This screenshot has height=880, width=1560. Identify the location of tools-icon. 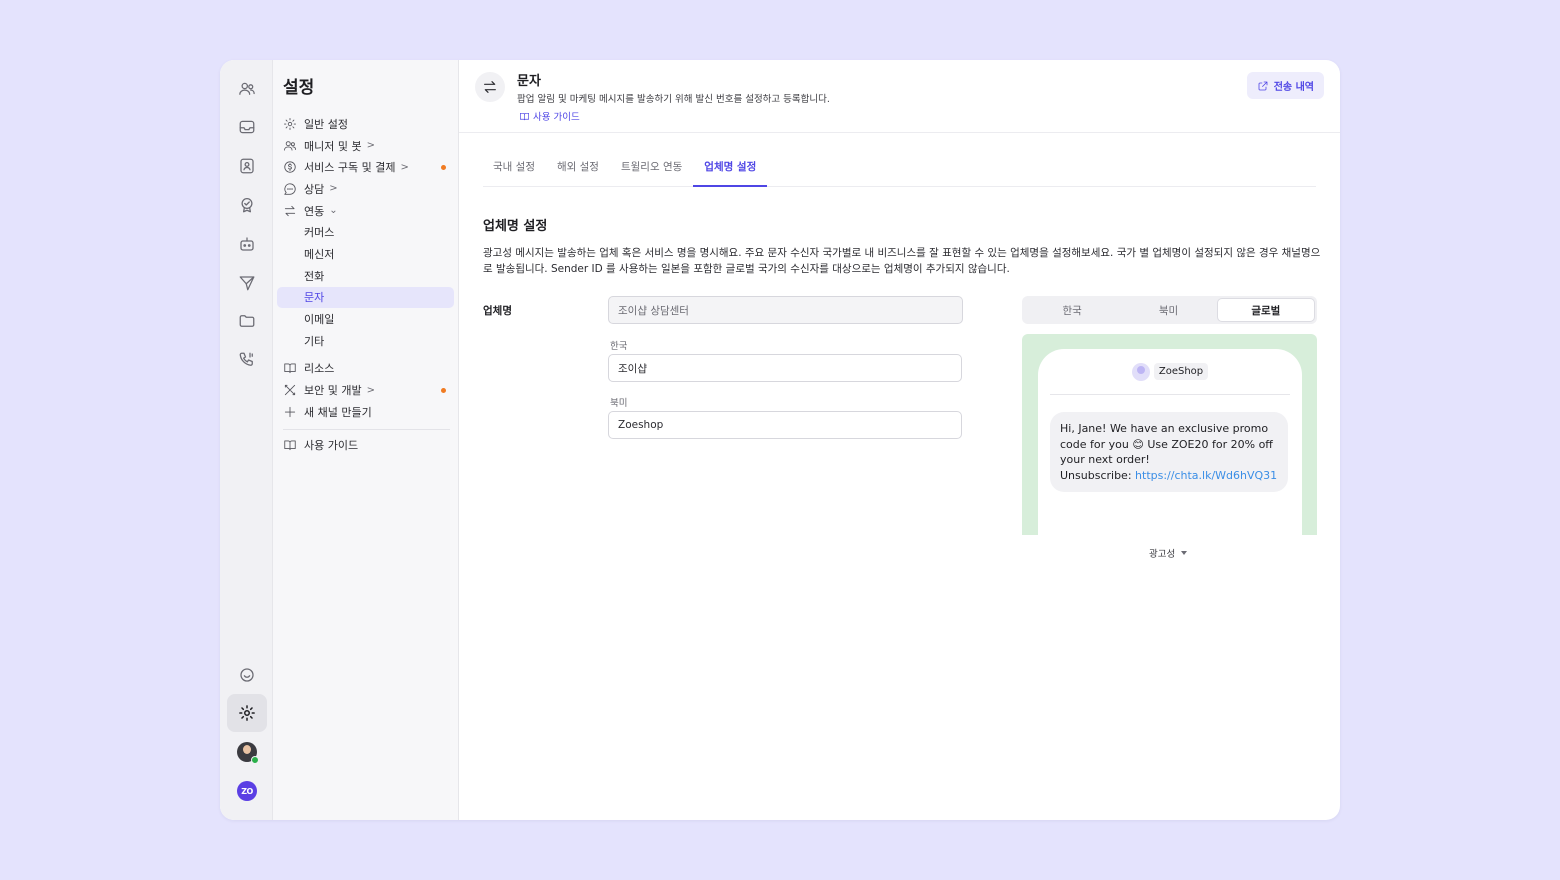
(290, 390).